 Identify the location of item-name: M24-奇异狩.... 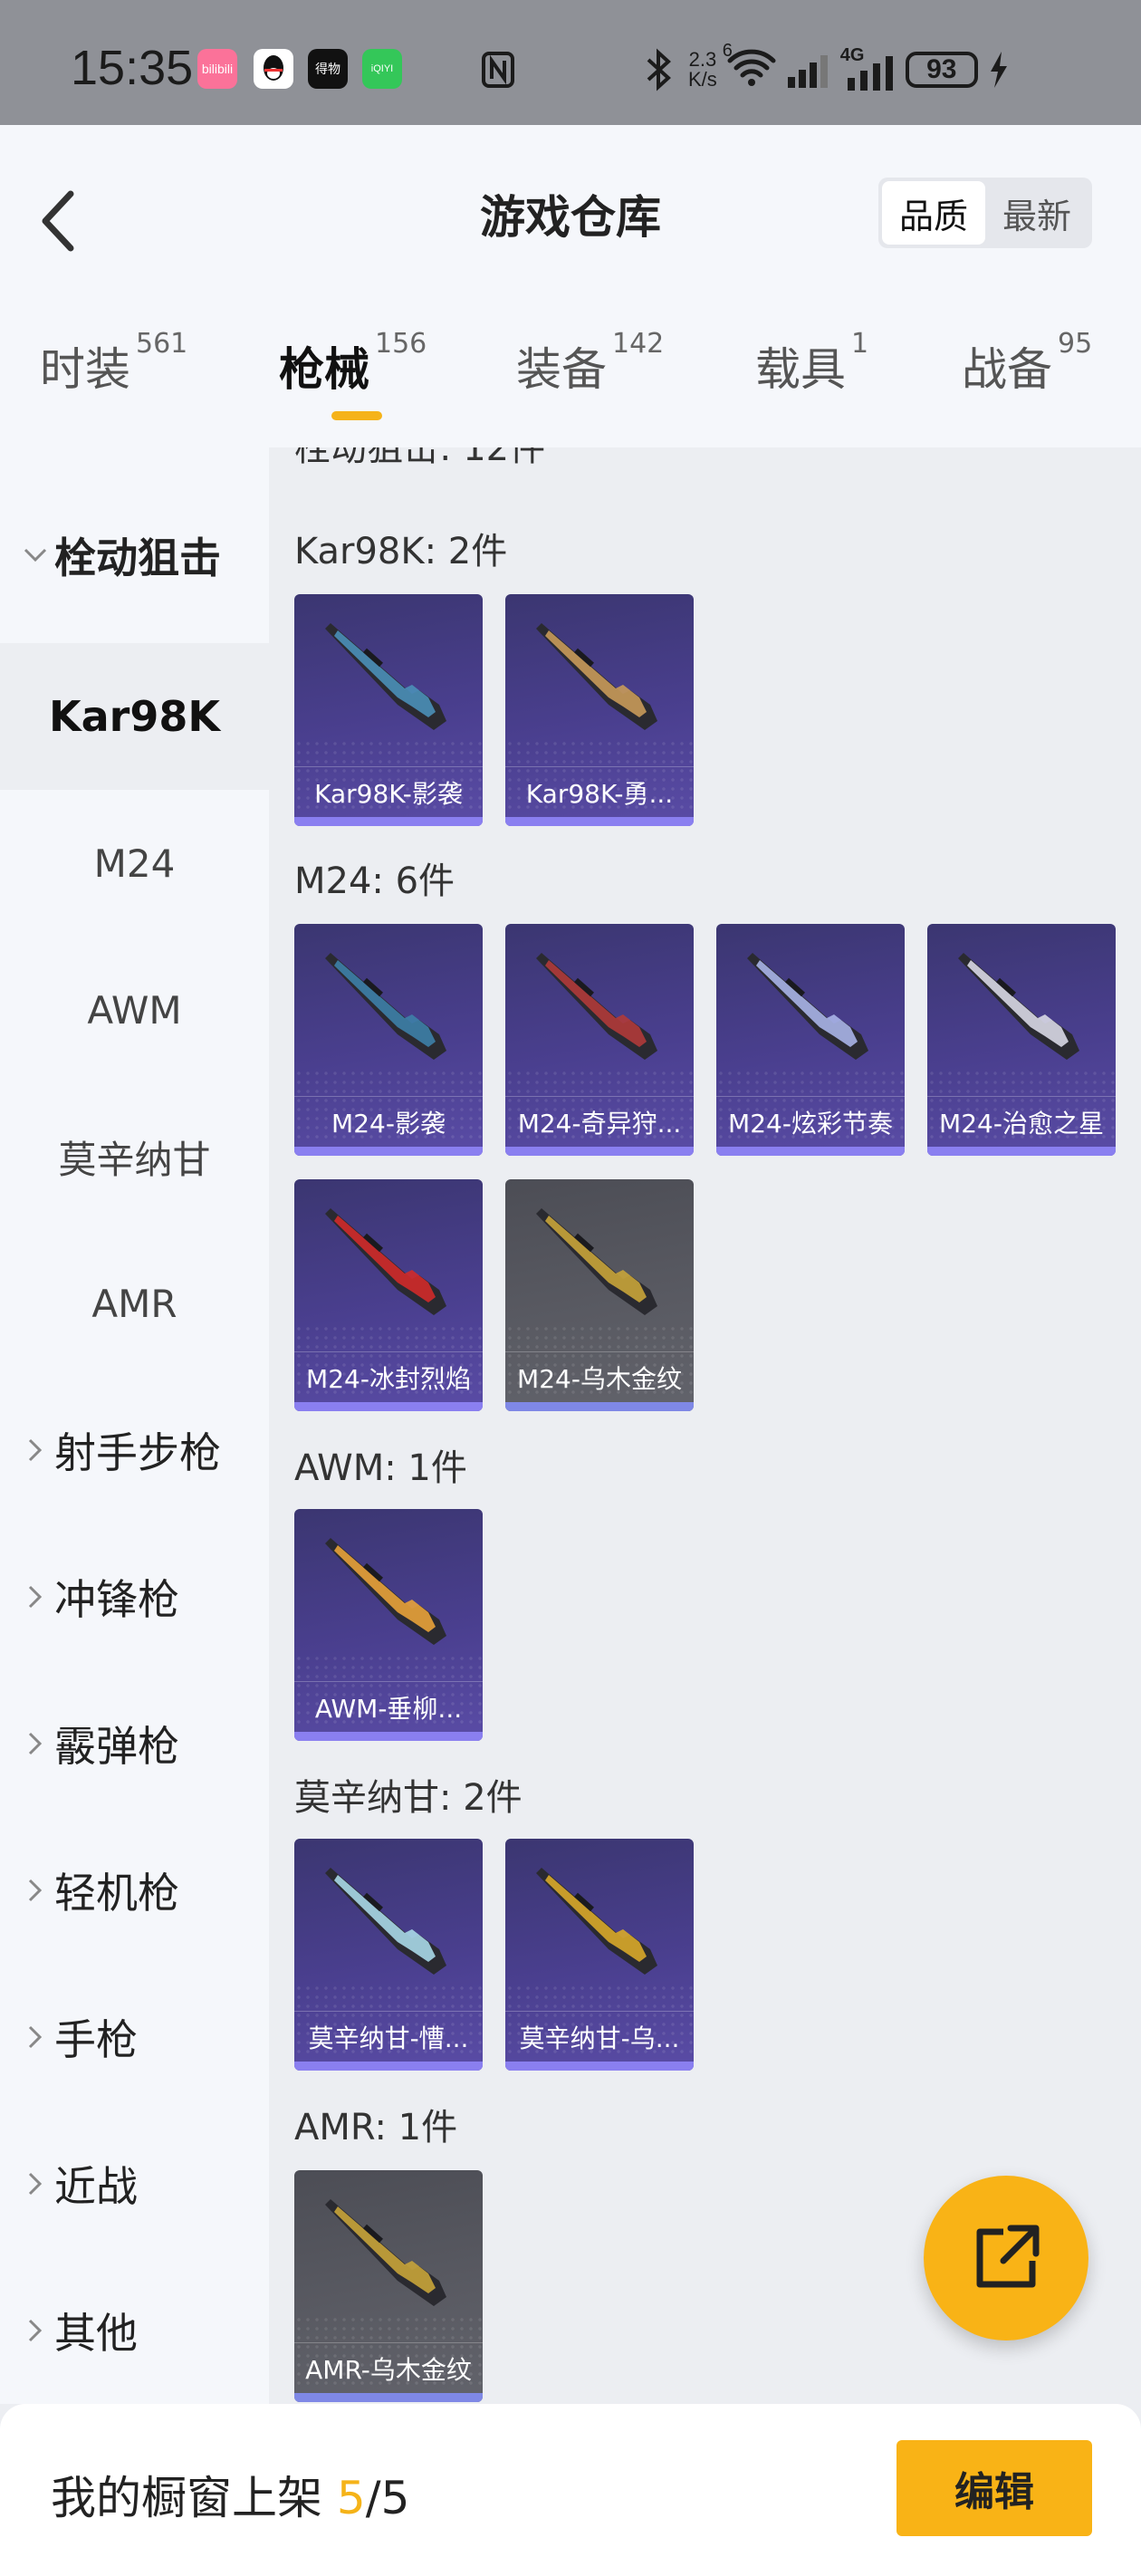
(599, 1121).